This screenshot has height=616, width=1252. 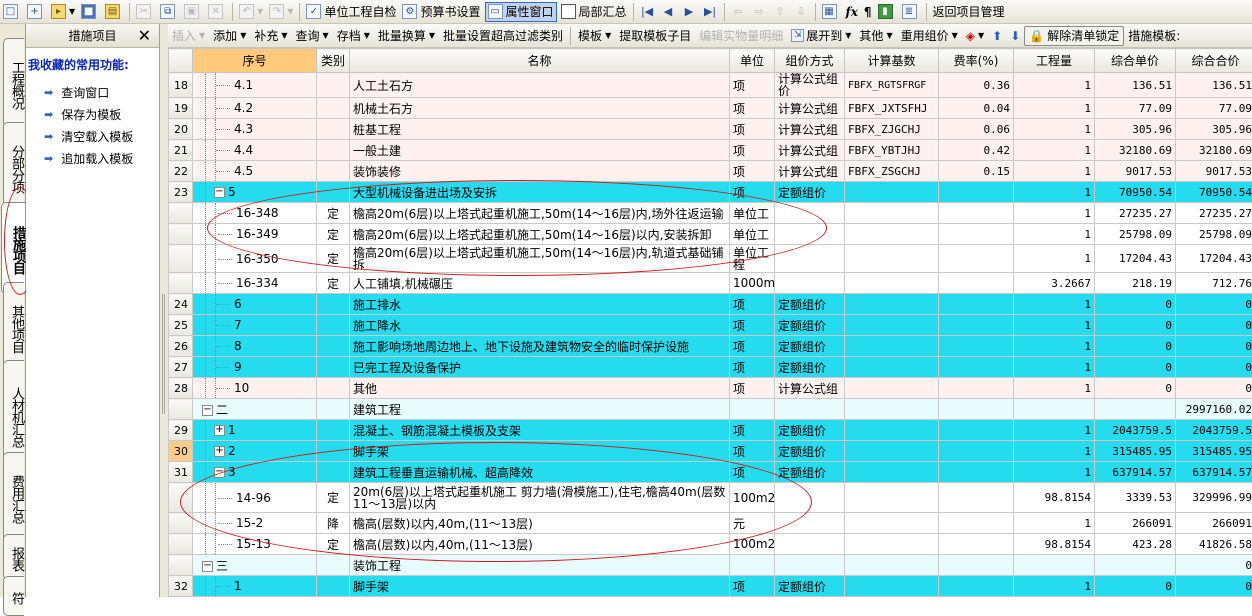 I want to click on row-name-cell: 檐高(层数)以内,40m,(11～13层), so click(x=540, y=523).